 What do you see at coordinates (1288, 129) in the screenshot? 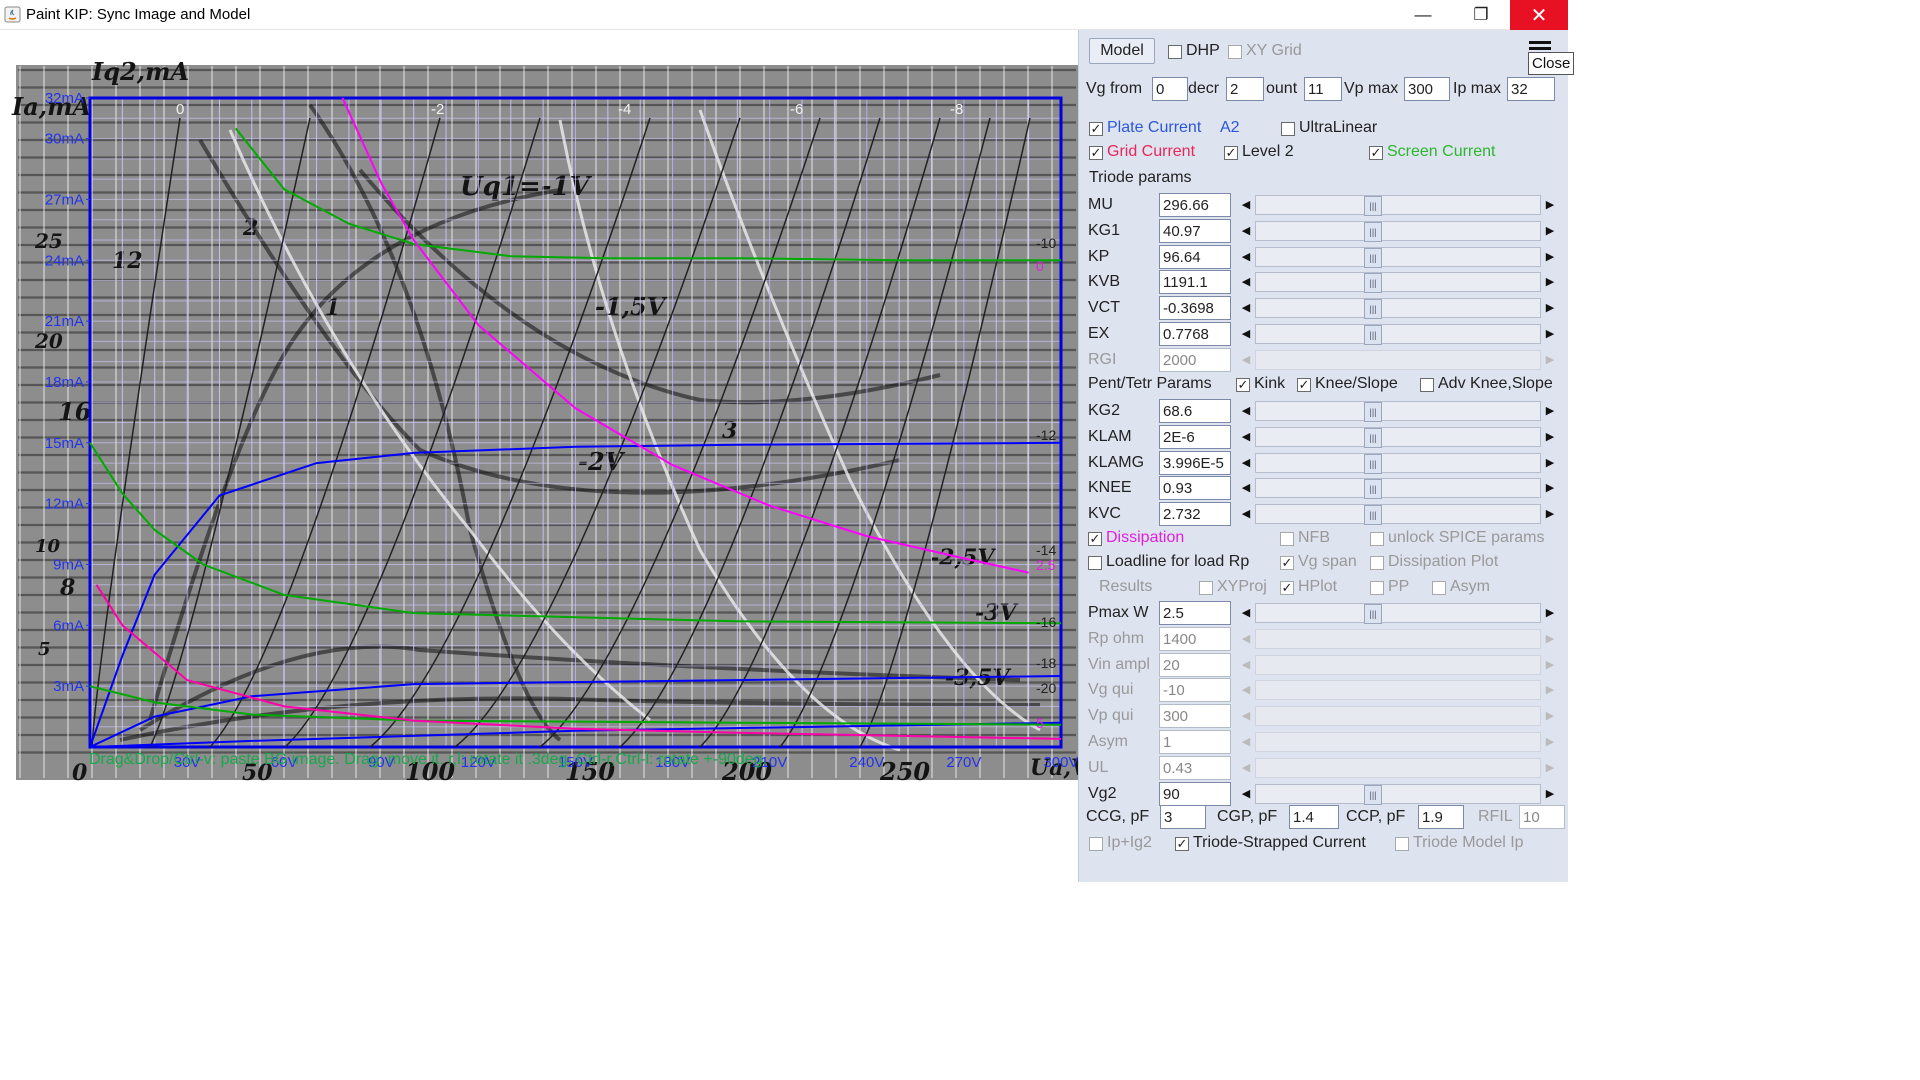
I see `ultralinear-checkbox` at bounding box center [1288, 129].